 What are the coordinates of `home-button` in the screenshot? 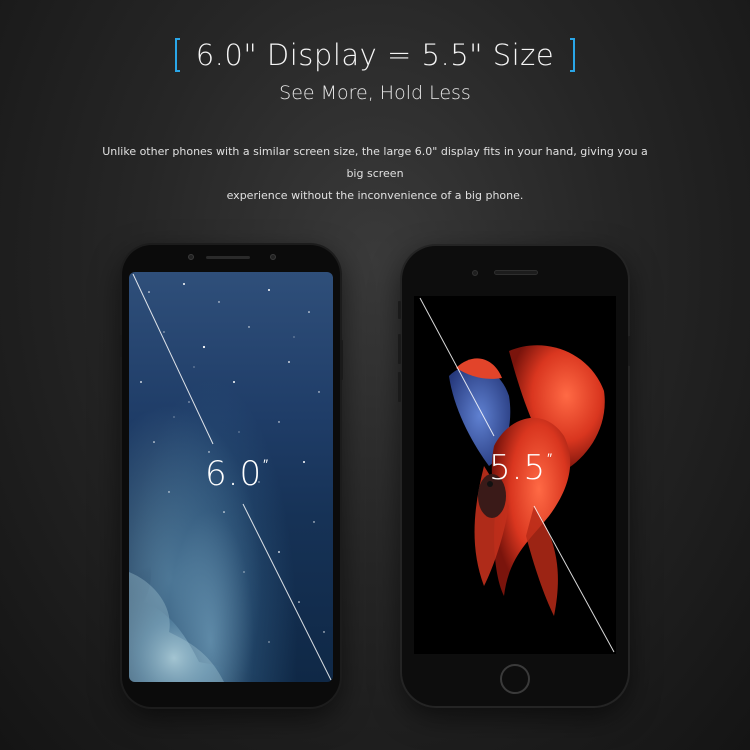 It's located at (515, 679).